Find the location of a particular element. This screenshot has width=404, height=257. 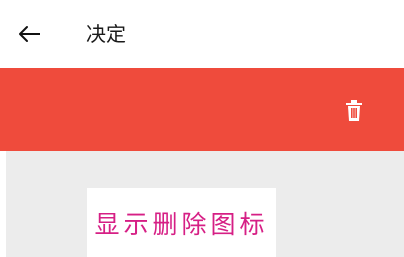

page-title: 决定 is located at coordinates (106, 34).